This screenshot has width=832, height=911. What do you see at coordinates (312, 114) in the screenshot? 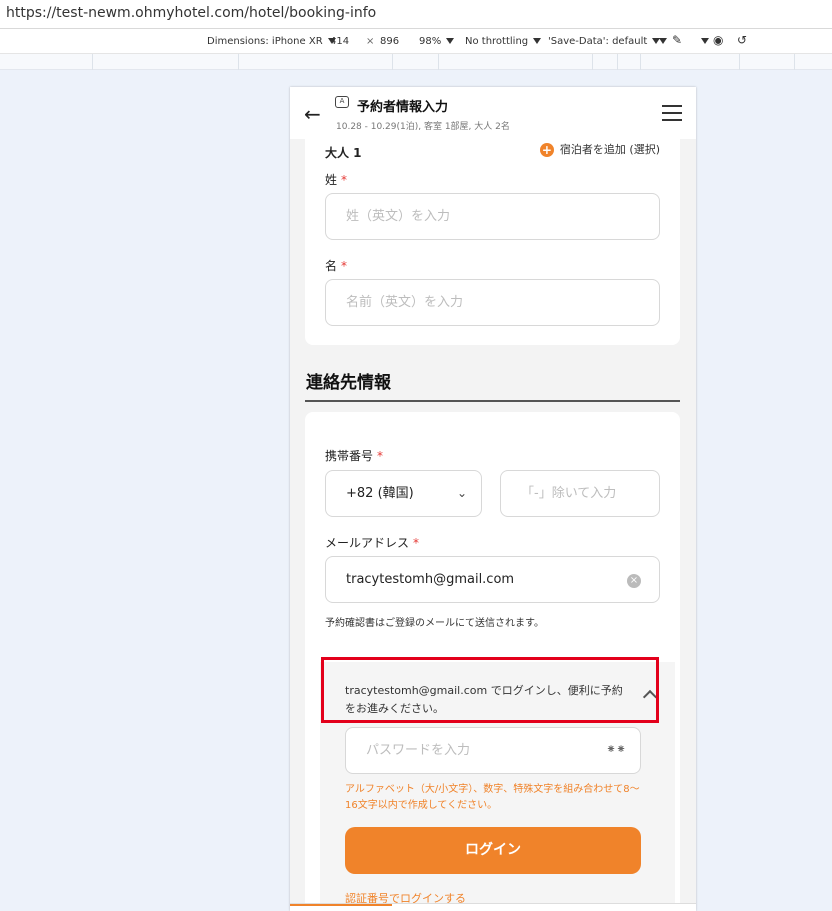
I see `back-arrow-icon: ←` at bounding box center [312, 114].